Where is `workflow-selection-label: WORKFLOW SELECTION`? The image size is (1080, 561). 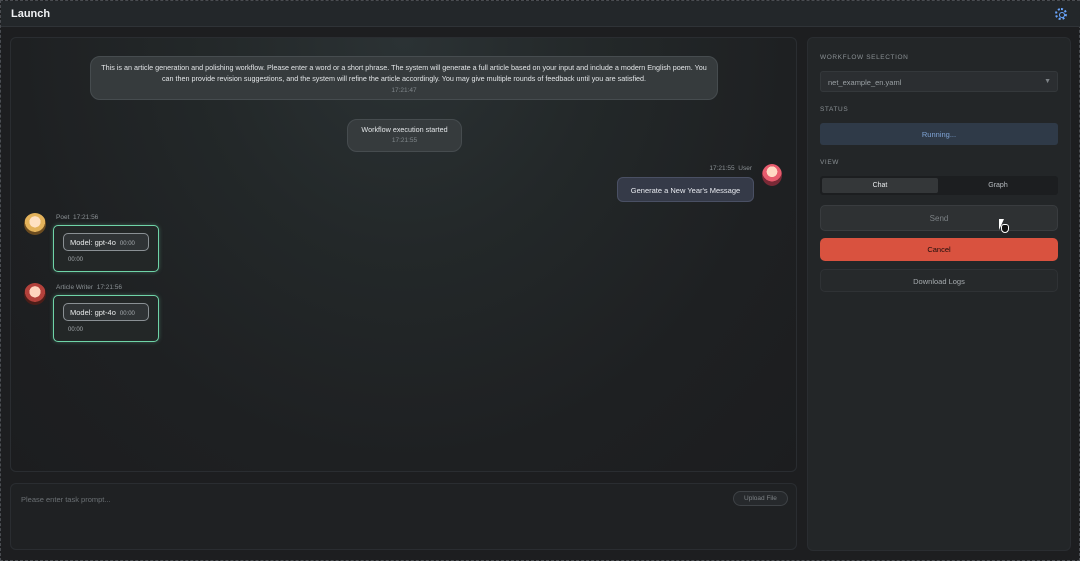
workflow-selection-label: WORKFLOW SELECTION is located at coordinates (864, 57).